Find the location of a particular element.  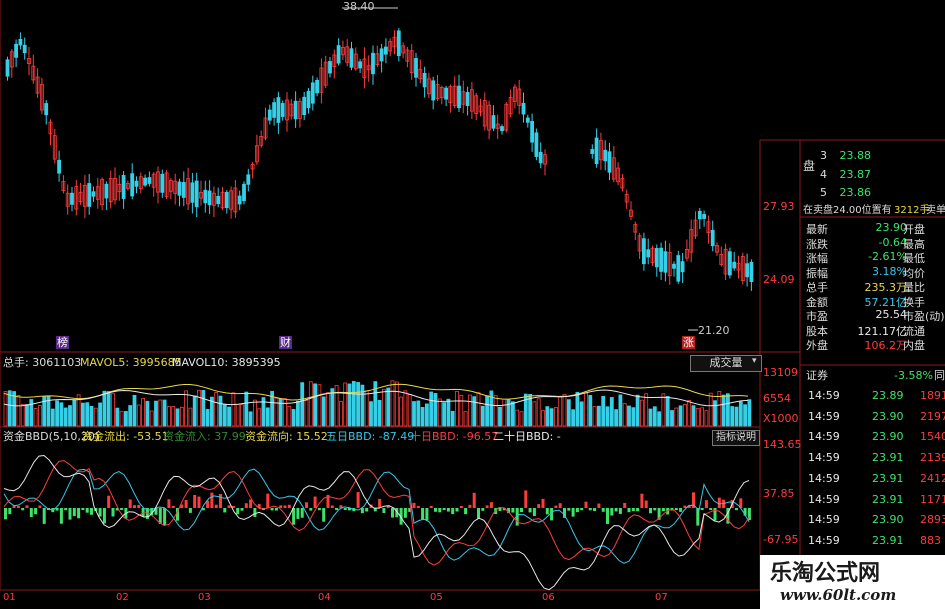

trade-row: 14:59 23.90 1540 is located at coordinates (875, 440).